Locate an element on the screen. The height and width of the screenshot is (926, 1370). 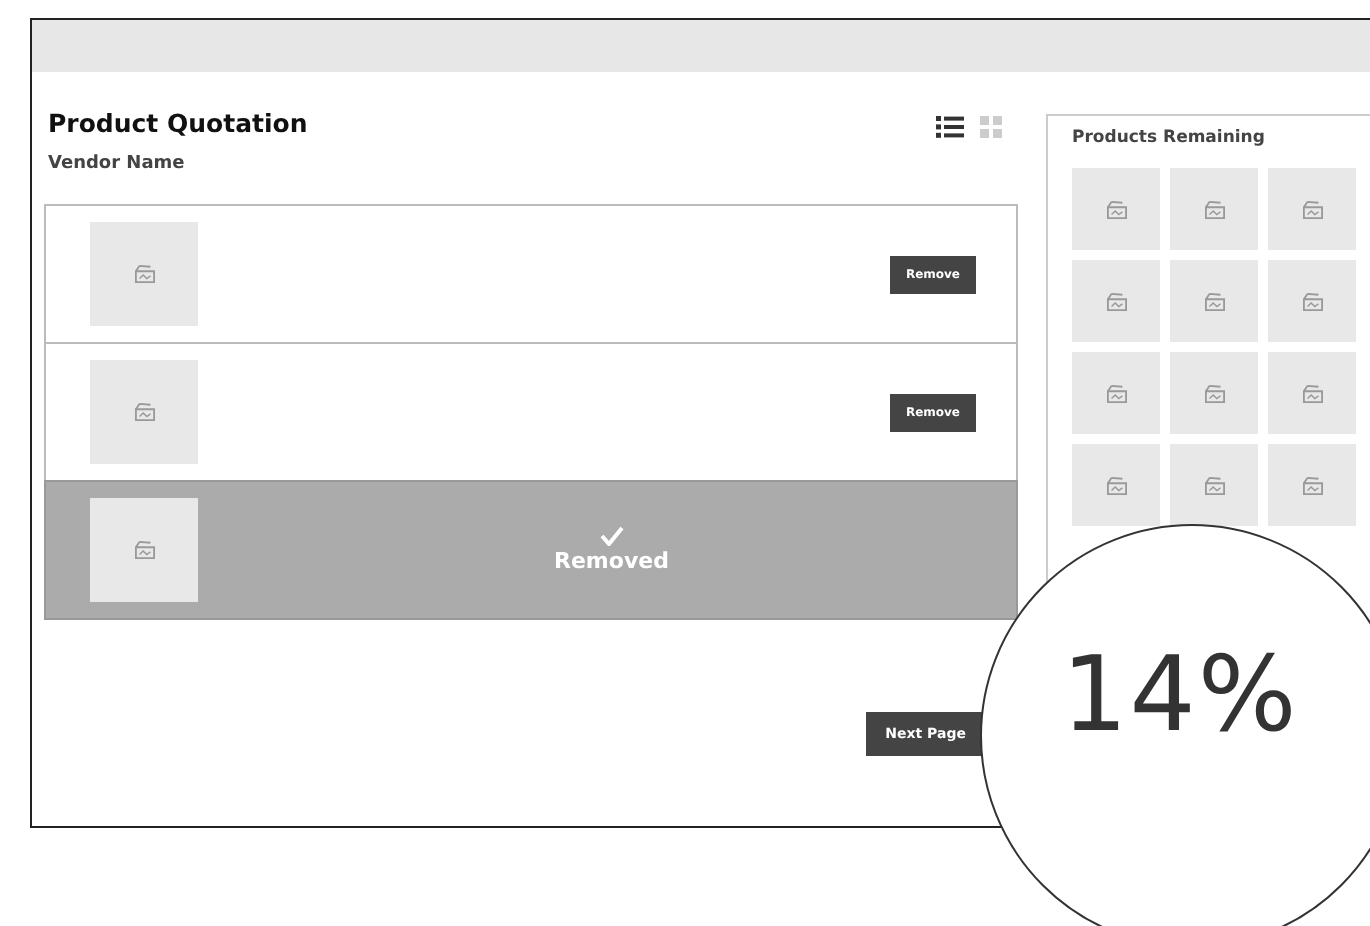
removed-label: Removed is located at coordinates (611, 561).